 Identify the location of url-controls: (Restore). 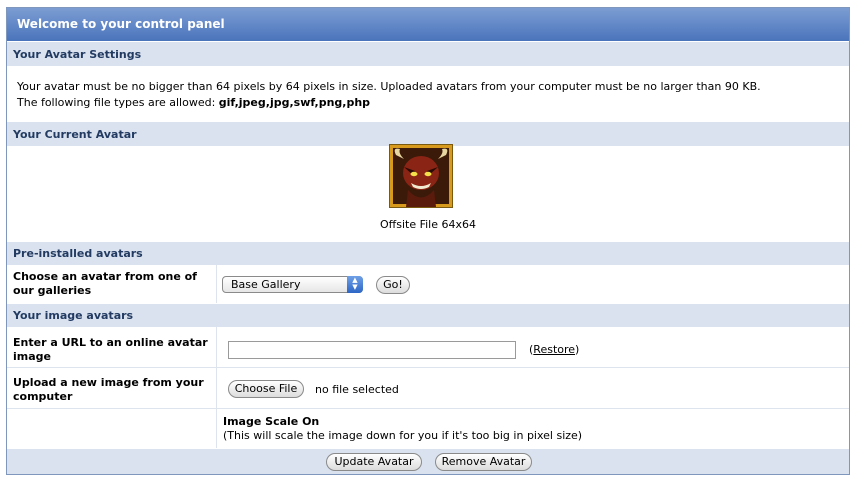
(533, 347).